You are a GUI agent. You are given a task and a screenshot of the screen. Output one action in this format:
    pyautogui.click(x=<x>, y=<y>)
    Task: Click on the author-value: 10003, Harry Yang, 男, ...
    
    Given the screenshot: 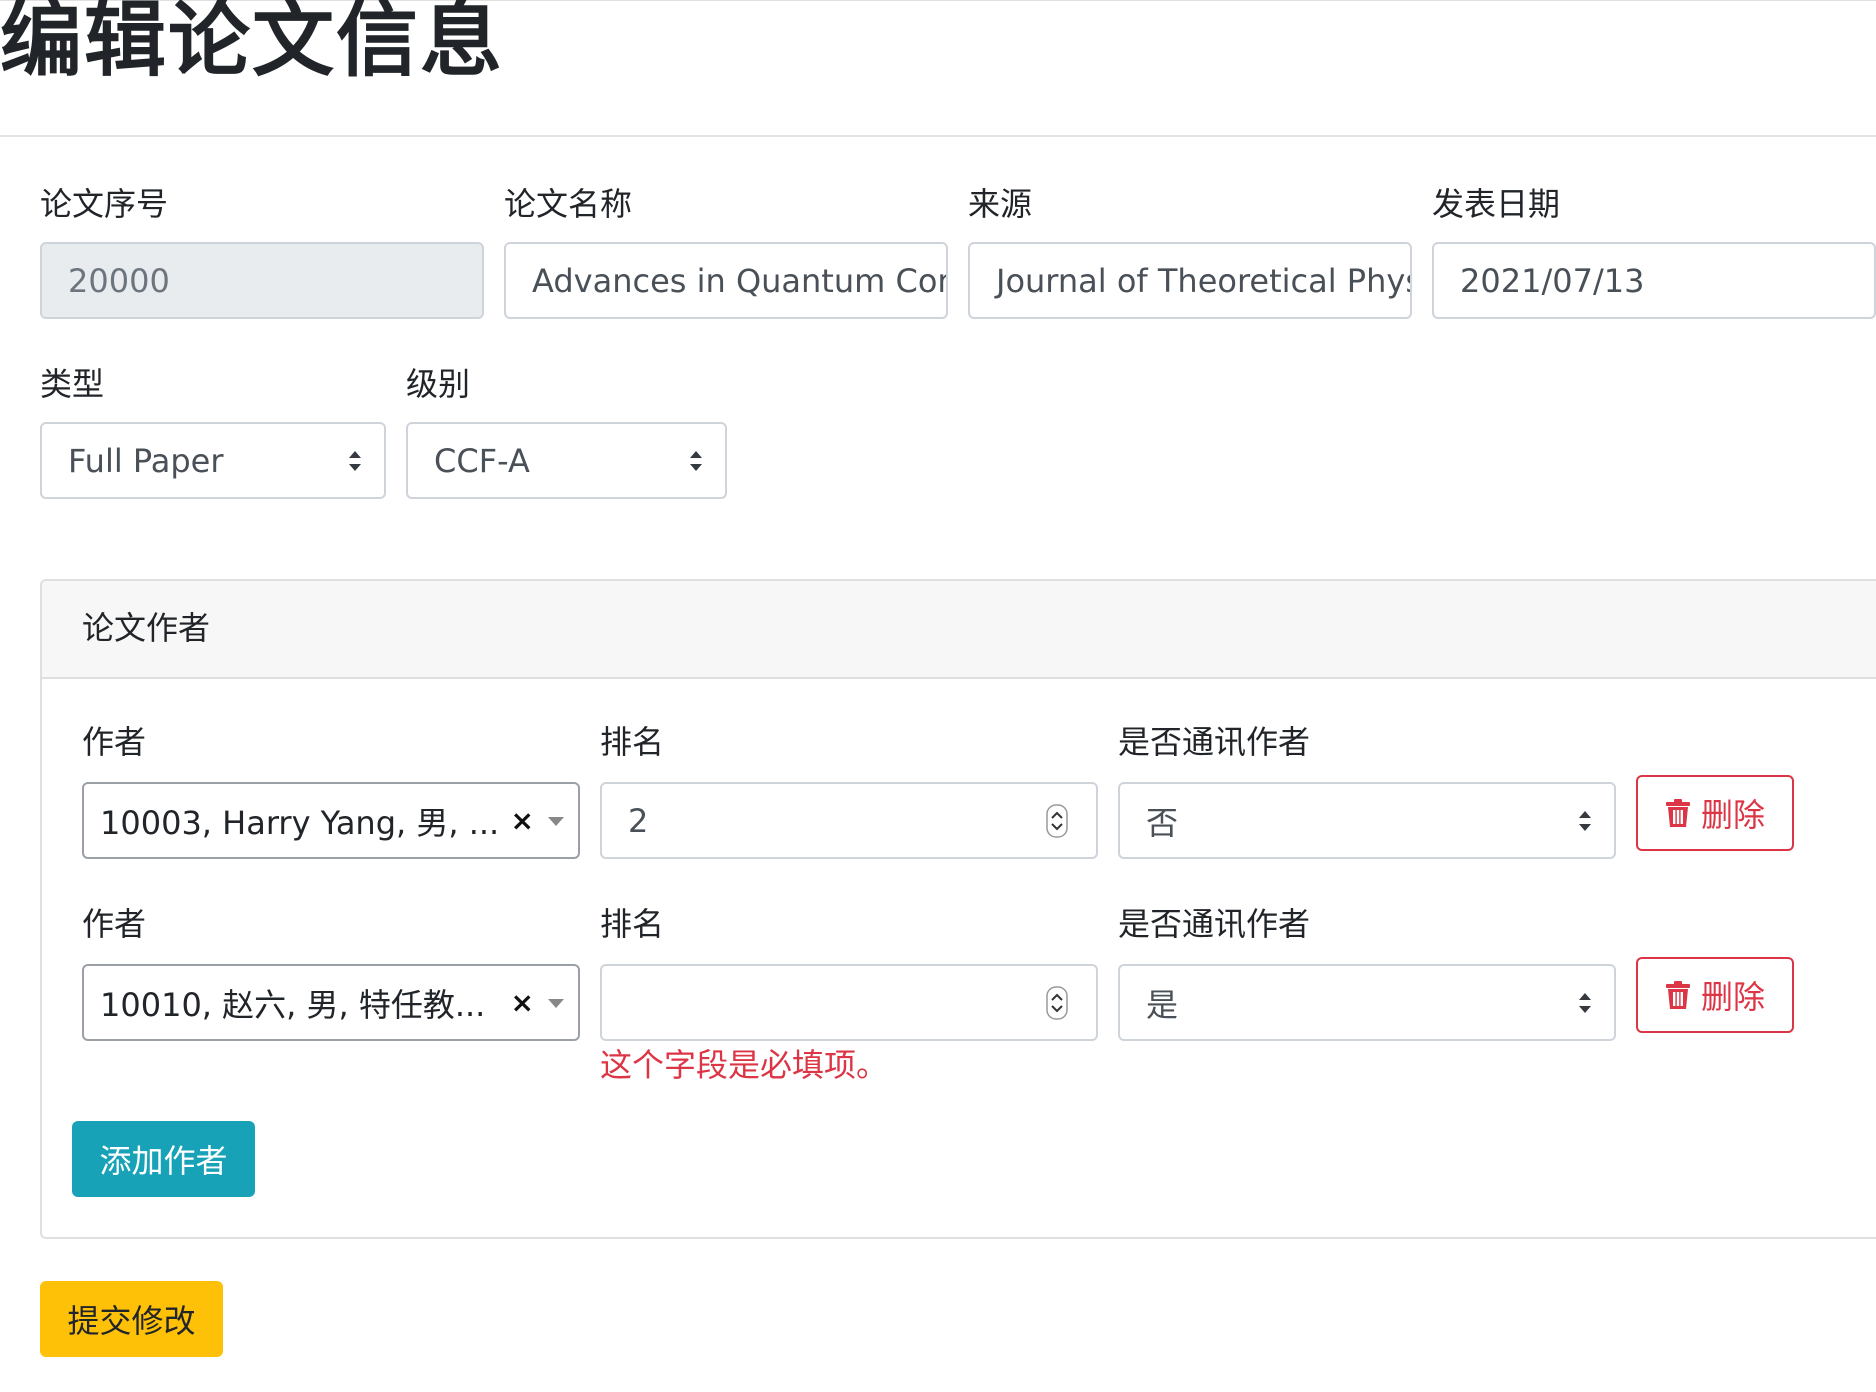 What is the action you would take?
    pyautogui.click(x=300, y=822)
    